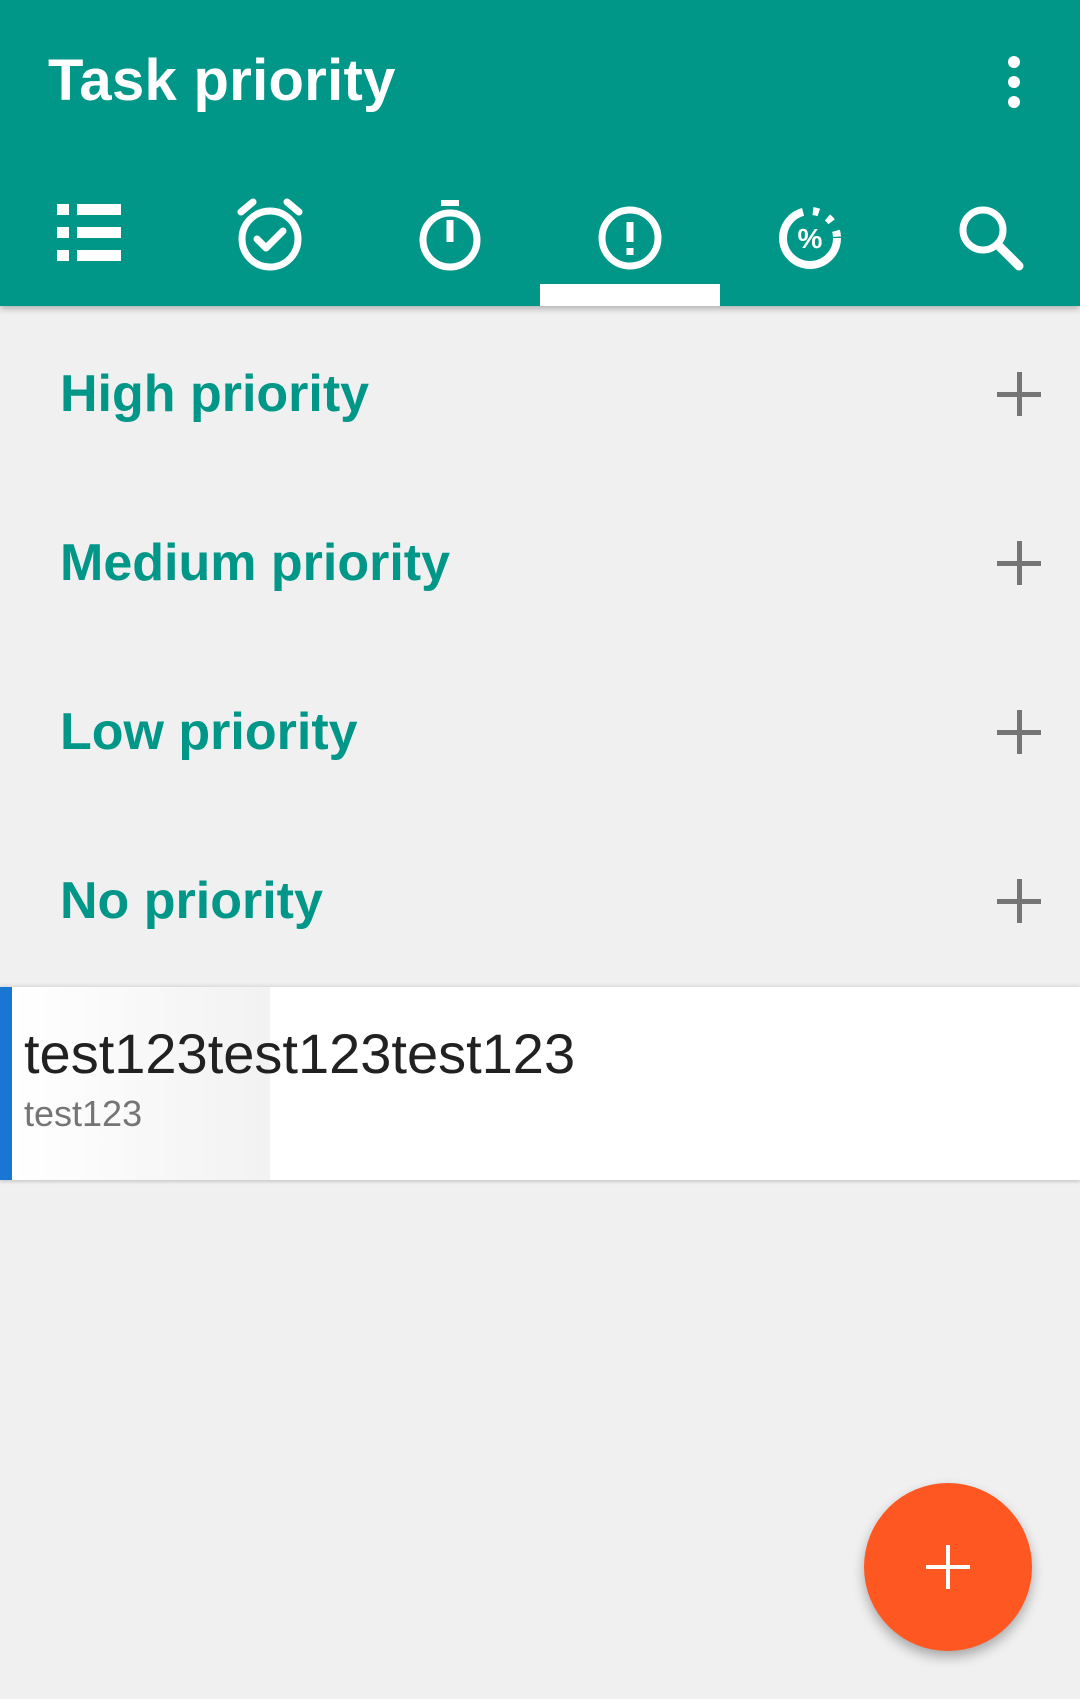 This screenshot has width=1080, height=1699. What do you see at coordinates (300, 1053) in the screenshot?
I see `task-title: test123test123test123` at bounding box center [300, 1053].